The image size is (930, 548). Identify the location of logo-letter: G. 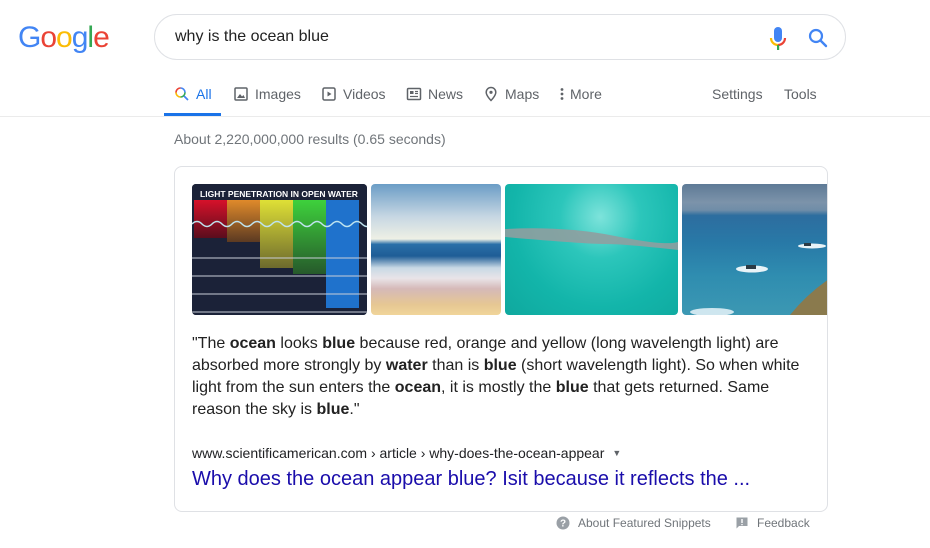
(29, 37).